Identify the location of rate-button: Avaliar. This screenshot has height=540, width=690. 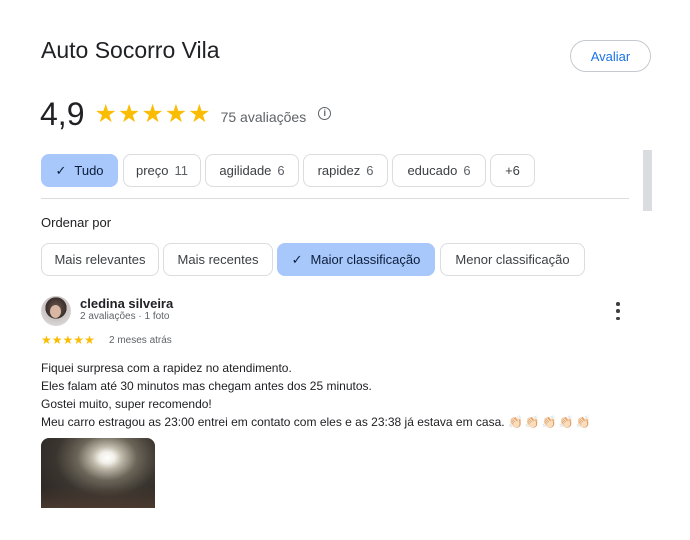
(610, 56).